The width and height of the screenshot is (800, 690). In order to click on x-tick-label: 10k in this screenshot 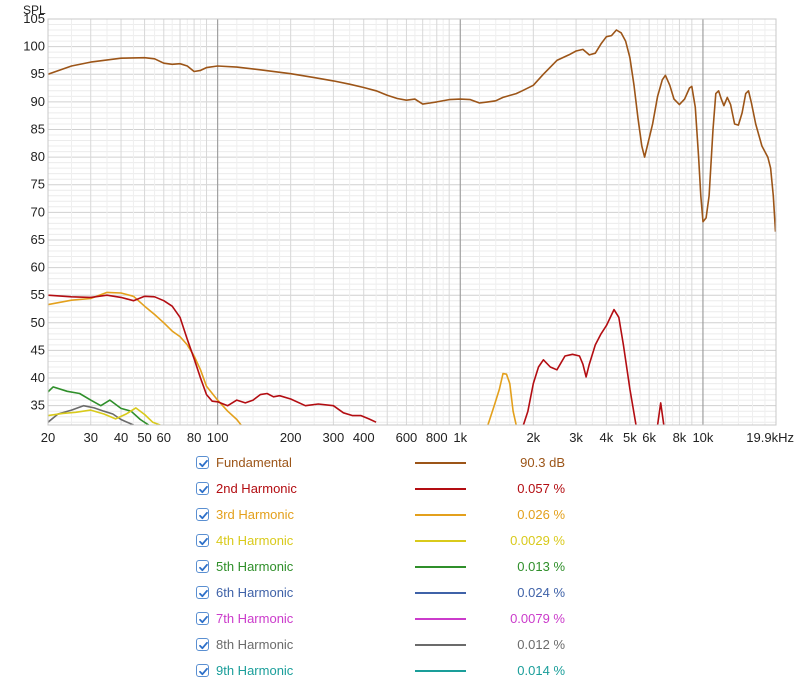, I will do `click(702, 437)`.